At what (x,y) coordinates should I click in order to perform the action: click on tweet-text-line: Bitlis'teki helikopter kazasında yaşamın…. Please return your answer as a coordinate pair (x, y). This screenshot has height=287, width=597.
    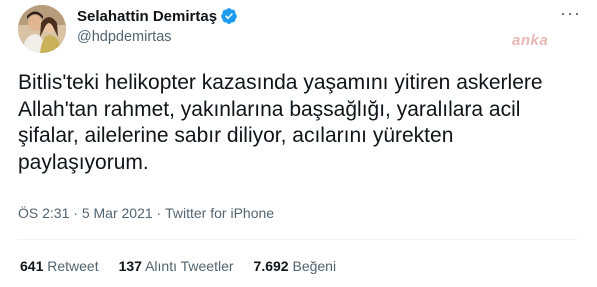
    Looking at the image, I should click on (280, 82).